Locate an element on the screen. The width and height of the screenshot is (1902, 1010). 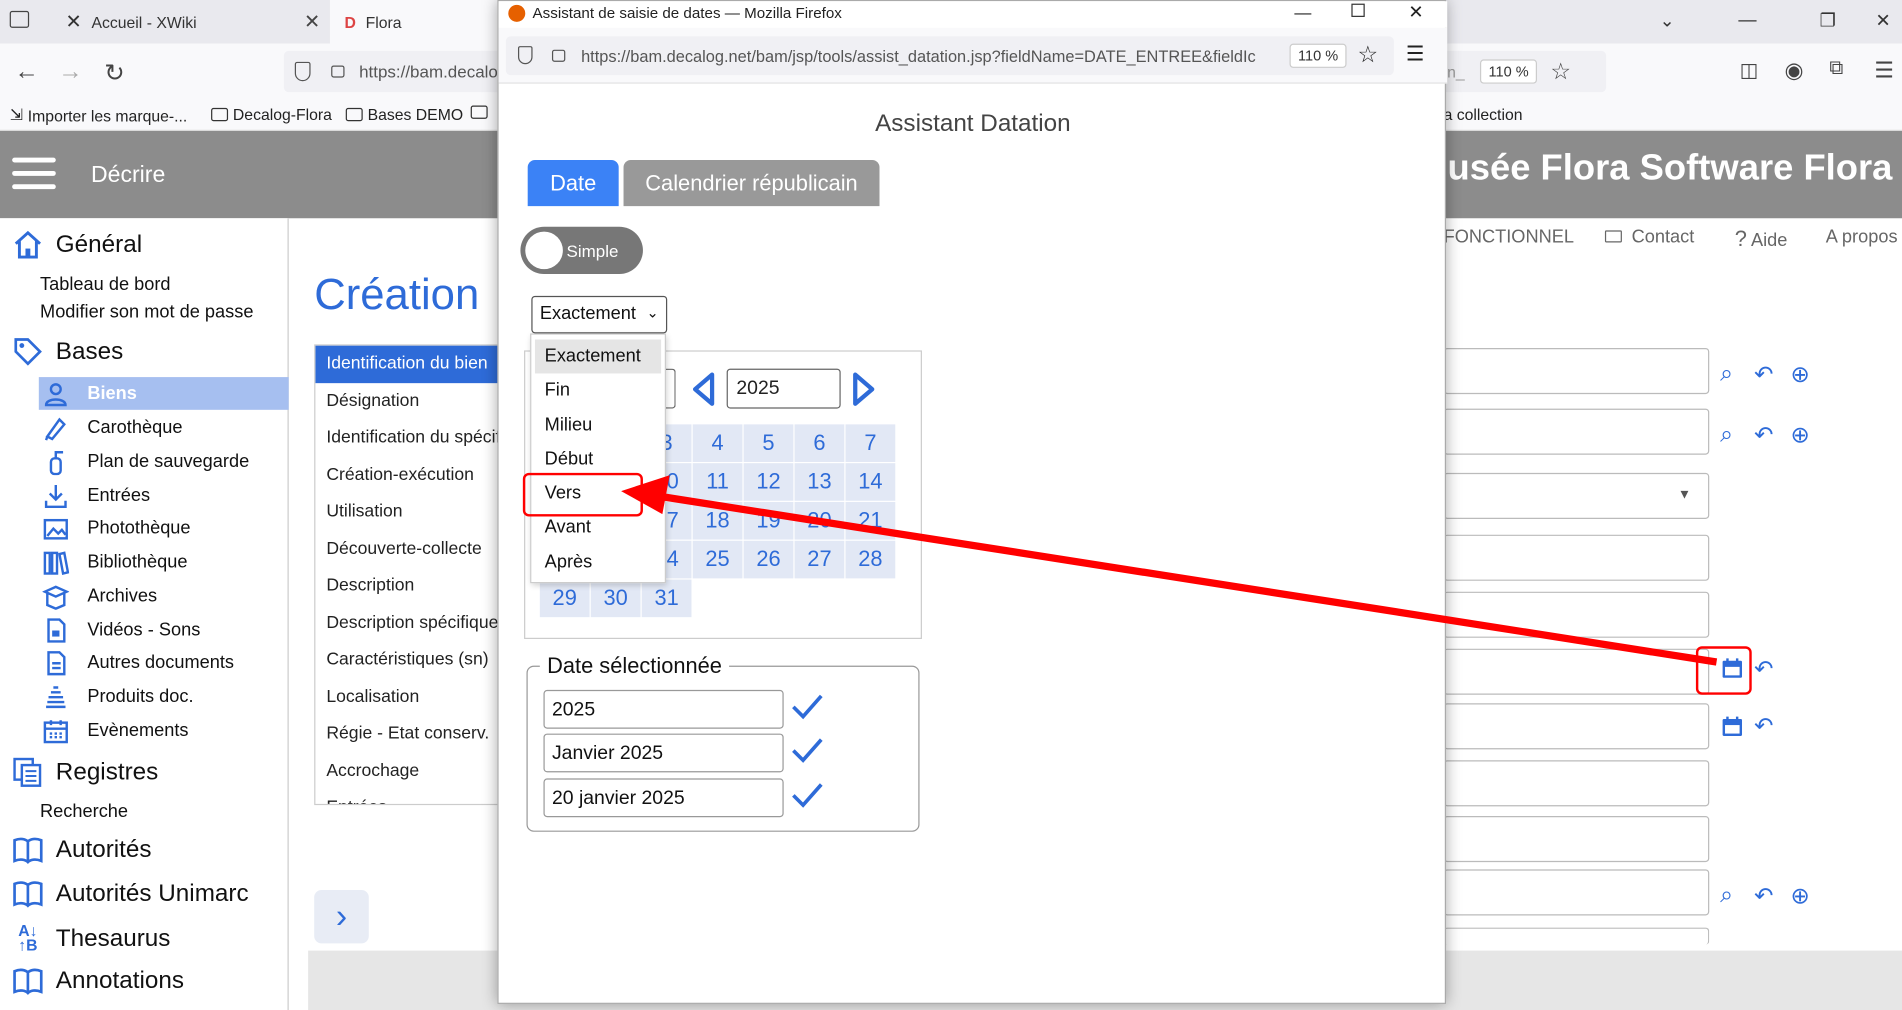
annotation-arrow is located at coordinates (1169, 570).